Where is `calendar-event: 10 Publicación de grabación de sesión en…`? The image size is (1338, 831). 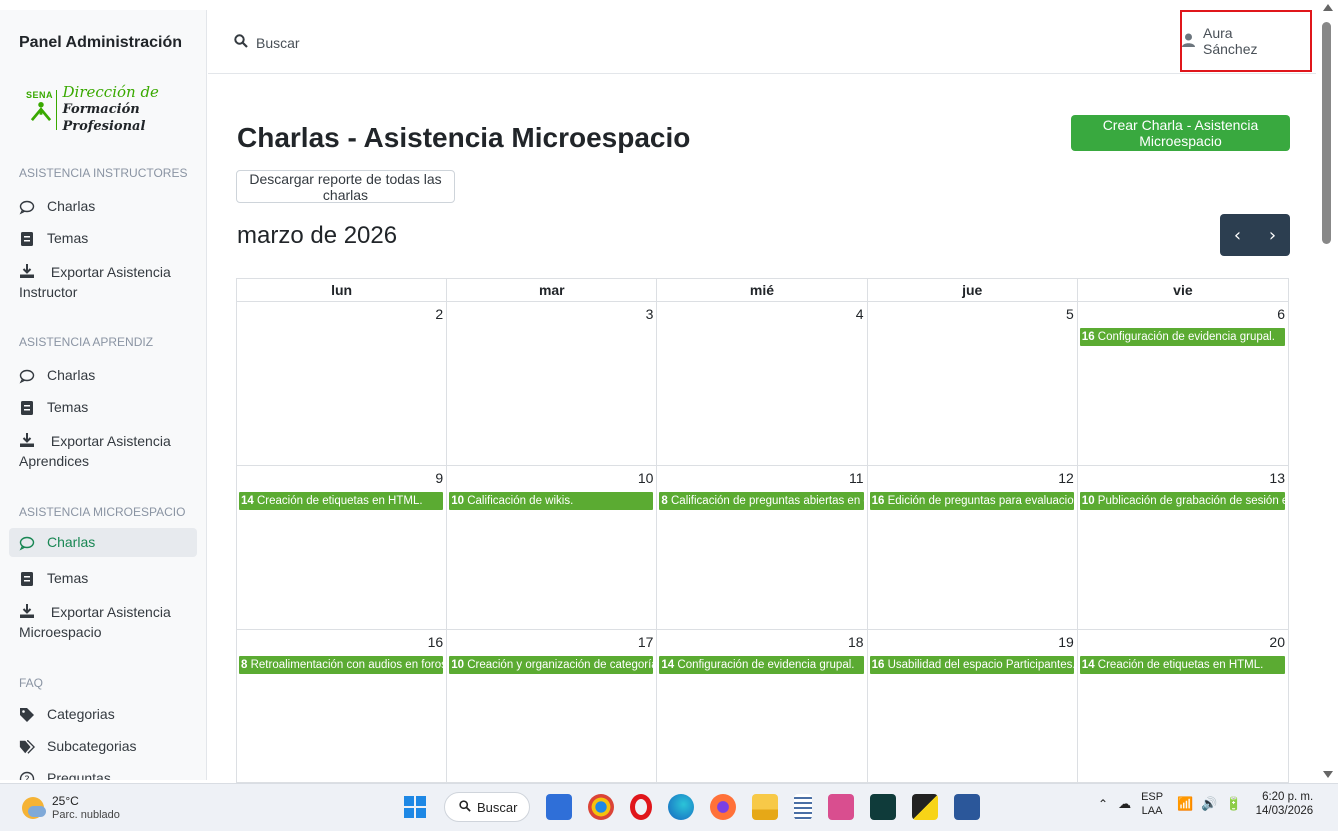 calendar-event: 10 Publicación de grabación de sesión en… is located at coordinates (1182, 501).